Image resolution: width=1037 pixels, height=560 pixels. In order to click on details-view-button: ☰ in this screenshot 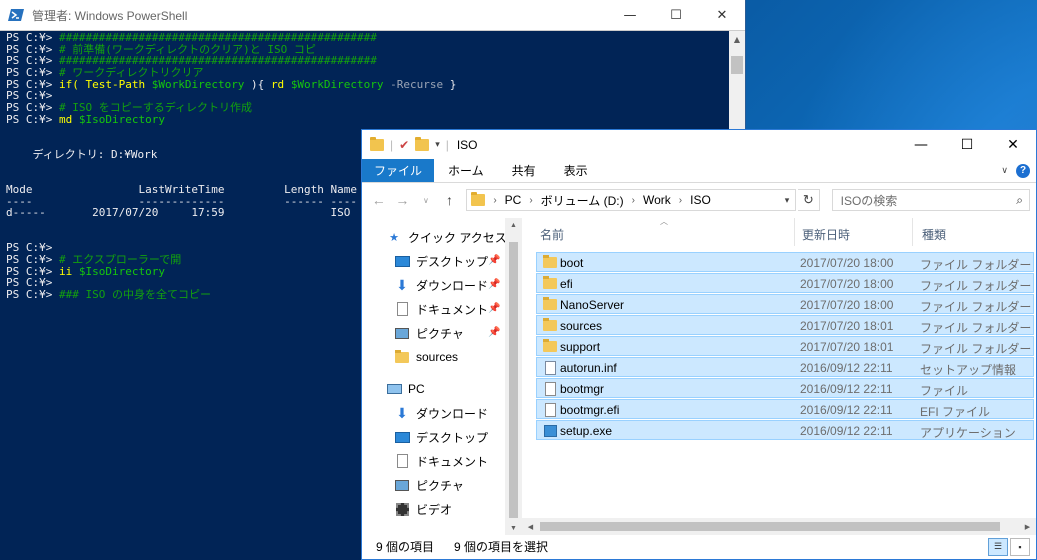, I will do `click(998, 546)`.